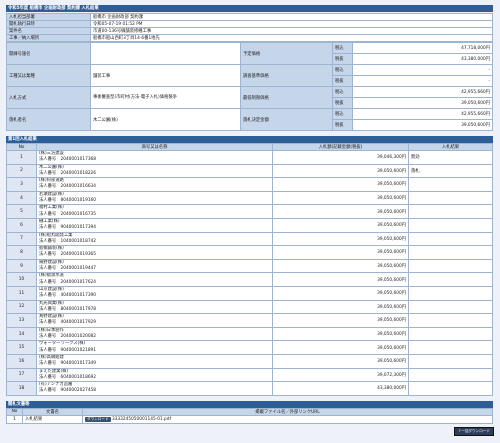  What do you see at coordinates (68, 296) in the screenshot?
I see `bidder-corp-number: 法人番号 4040001017390` at bounding box center [68, 296].